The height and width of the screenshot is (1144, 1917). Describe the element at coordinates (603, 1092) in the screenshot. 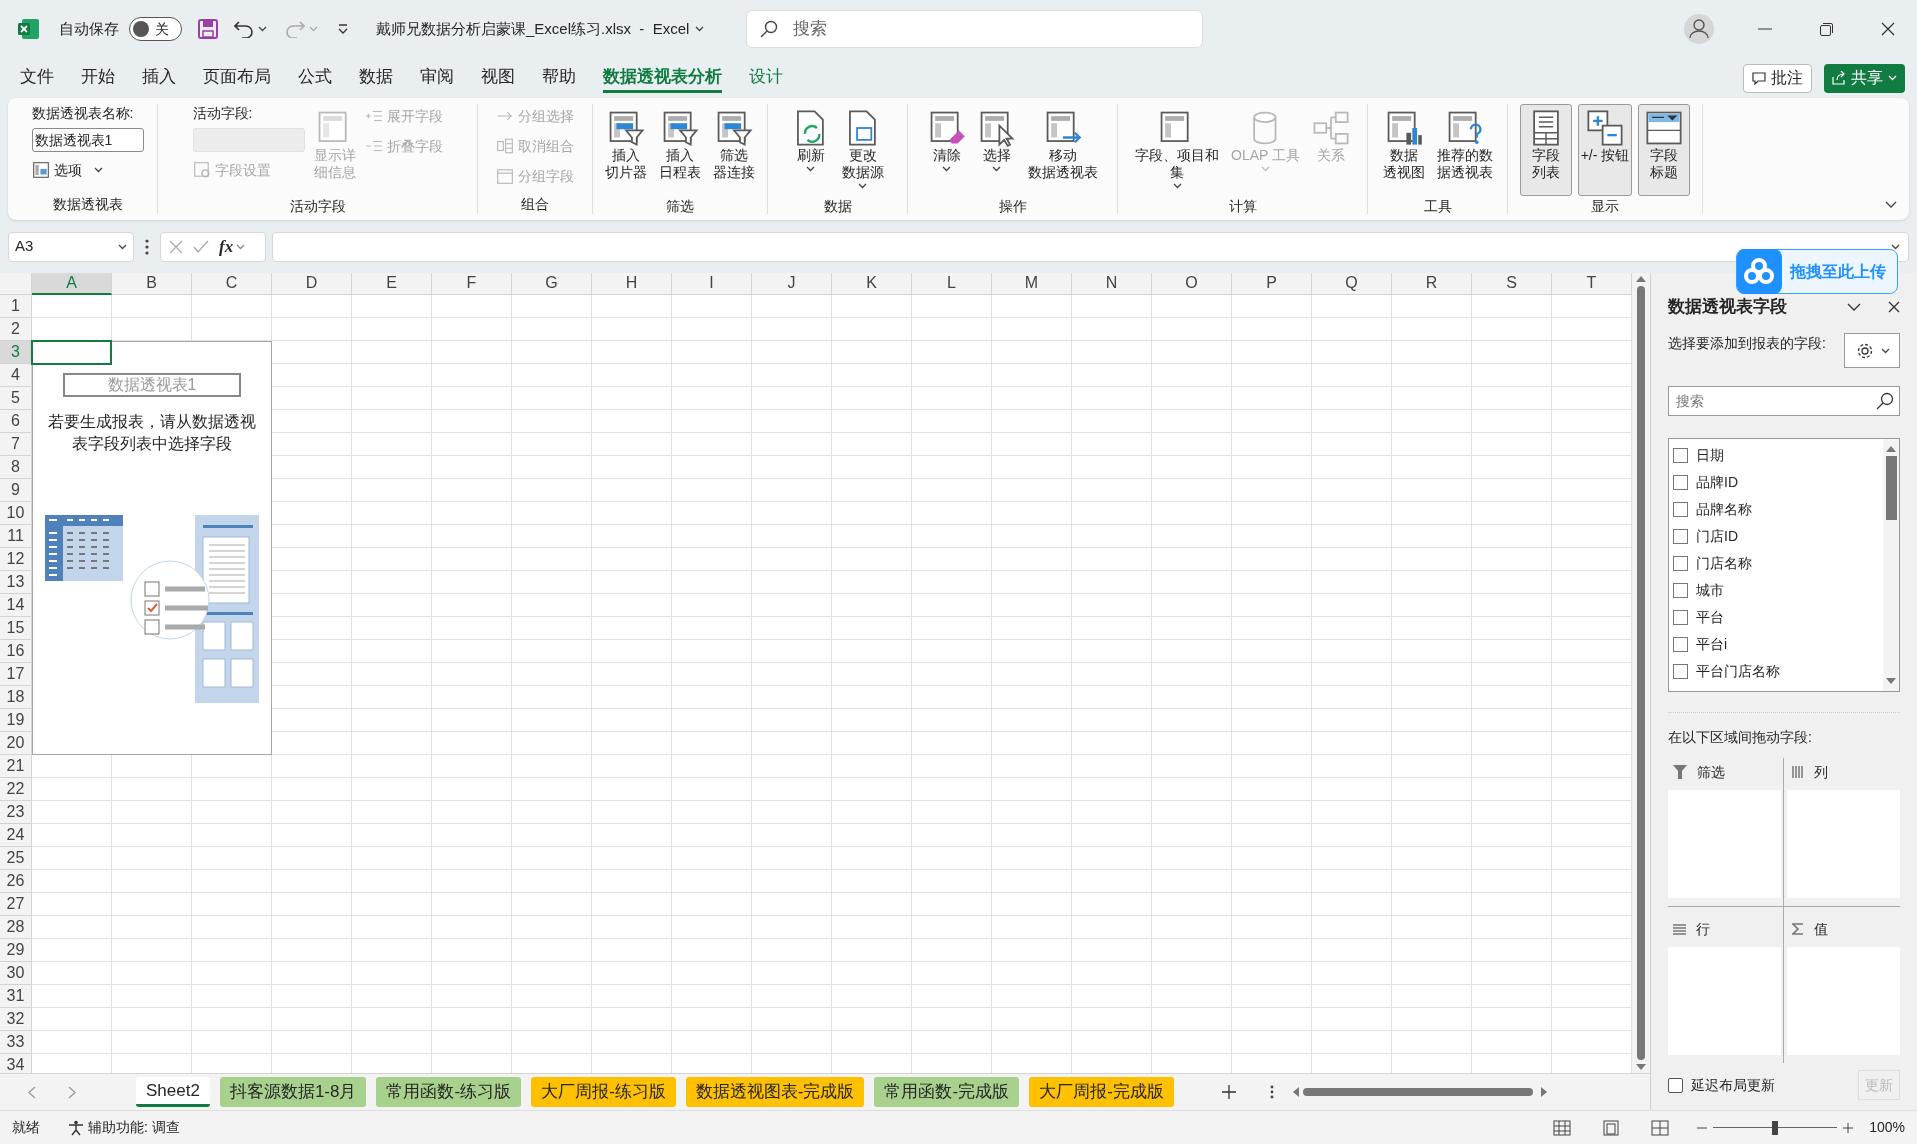

I see `sheet-tab: 大厂周报-练习版` at that location.